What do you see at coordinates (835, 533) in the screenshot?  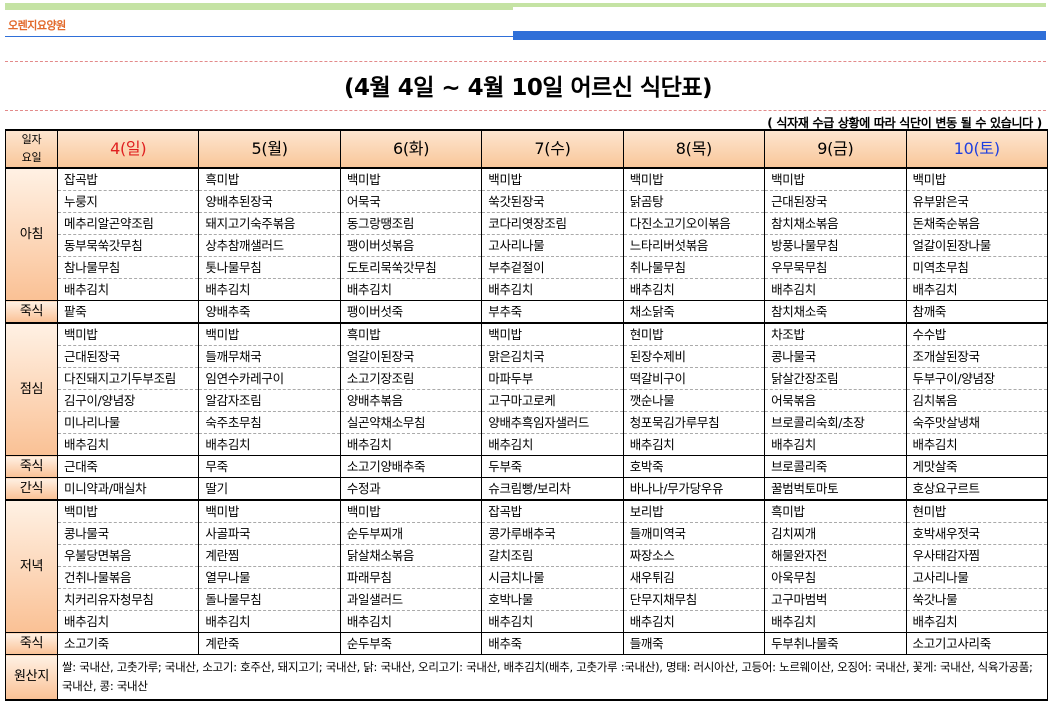 I see `menu-cell: 김치찌개` at bounding box center [835, 533].